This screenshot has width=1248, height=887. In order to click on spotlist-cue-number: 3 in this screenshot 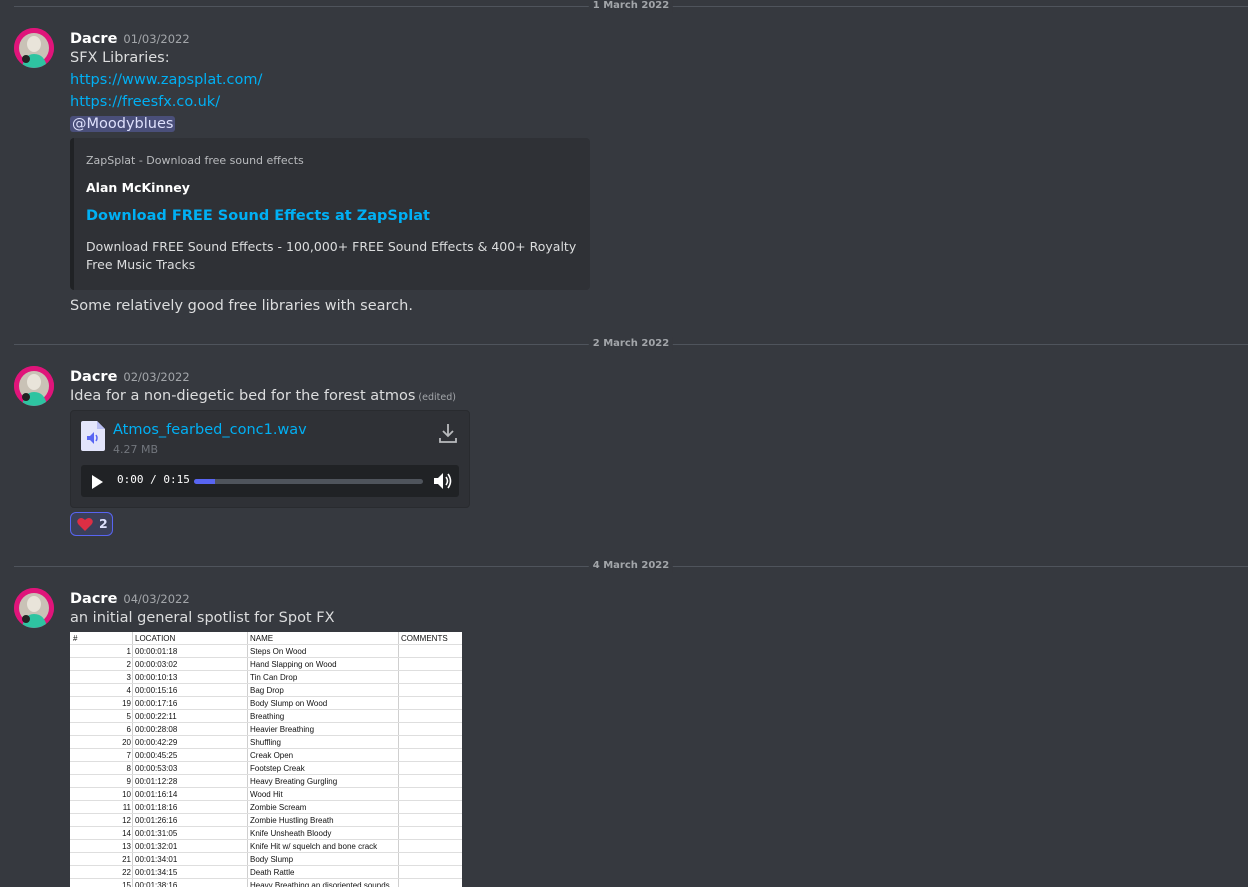, I will do `click(128, 677)`.